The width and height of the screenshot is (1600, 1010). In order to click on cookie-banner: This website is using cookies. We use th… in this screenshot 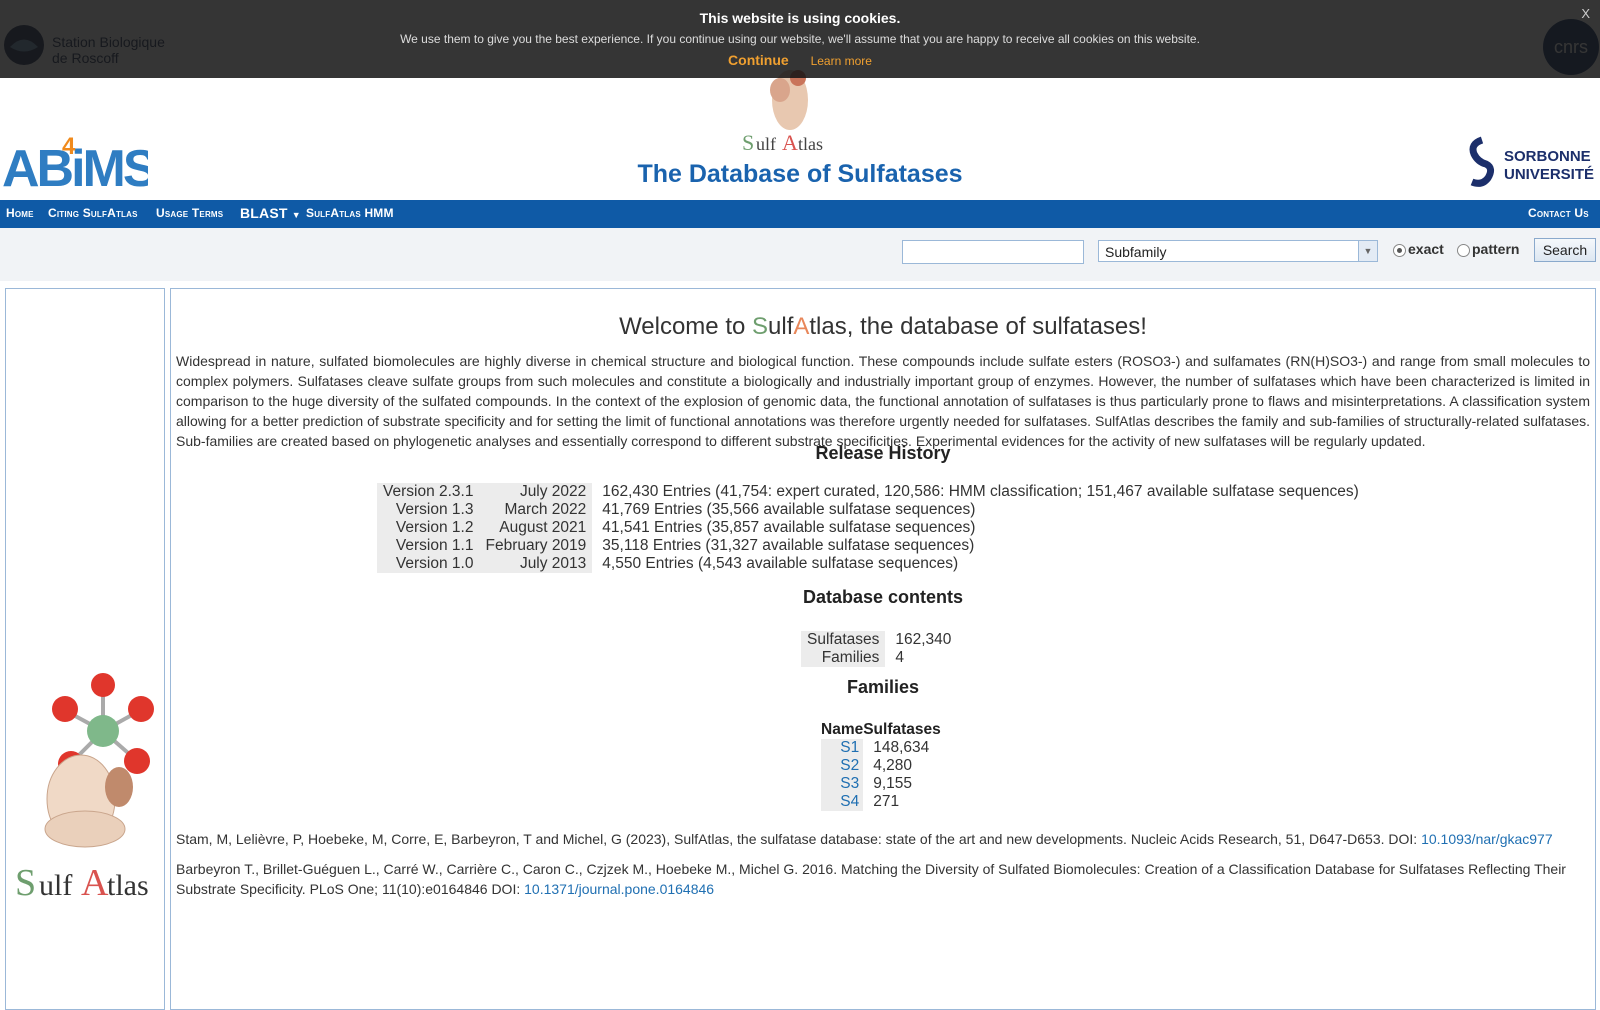, I will do `click(800, 39)`.